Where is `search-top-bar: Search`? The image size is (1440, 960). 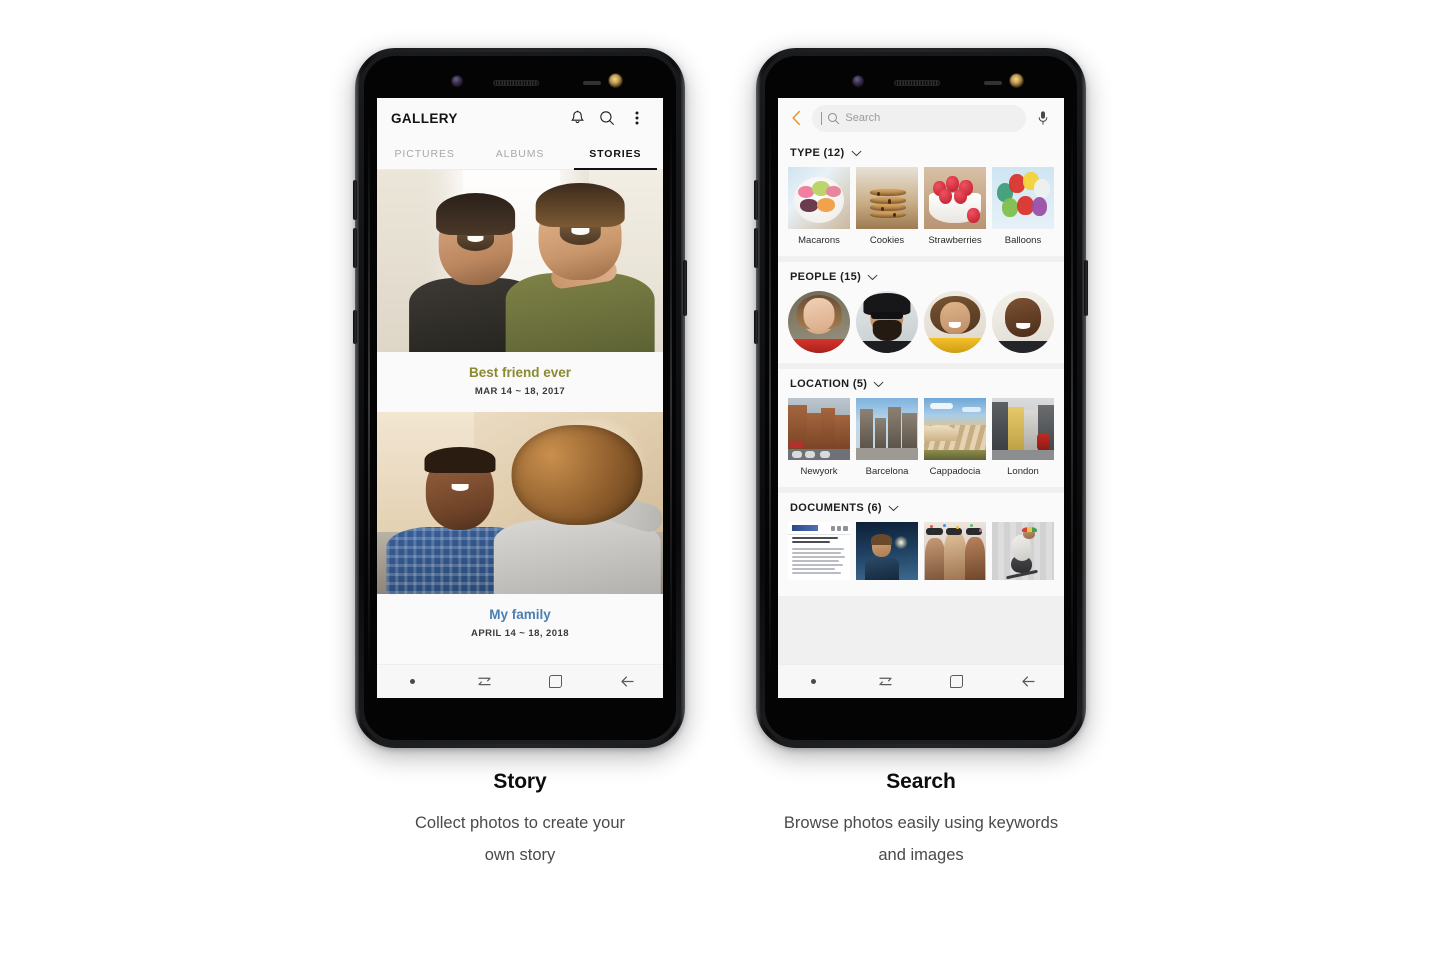 search-top-bar: Search is located at coordinates (921, 118).